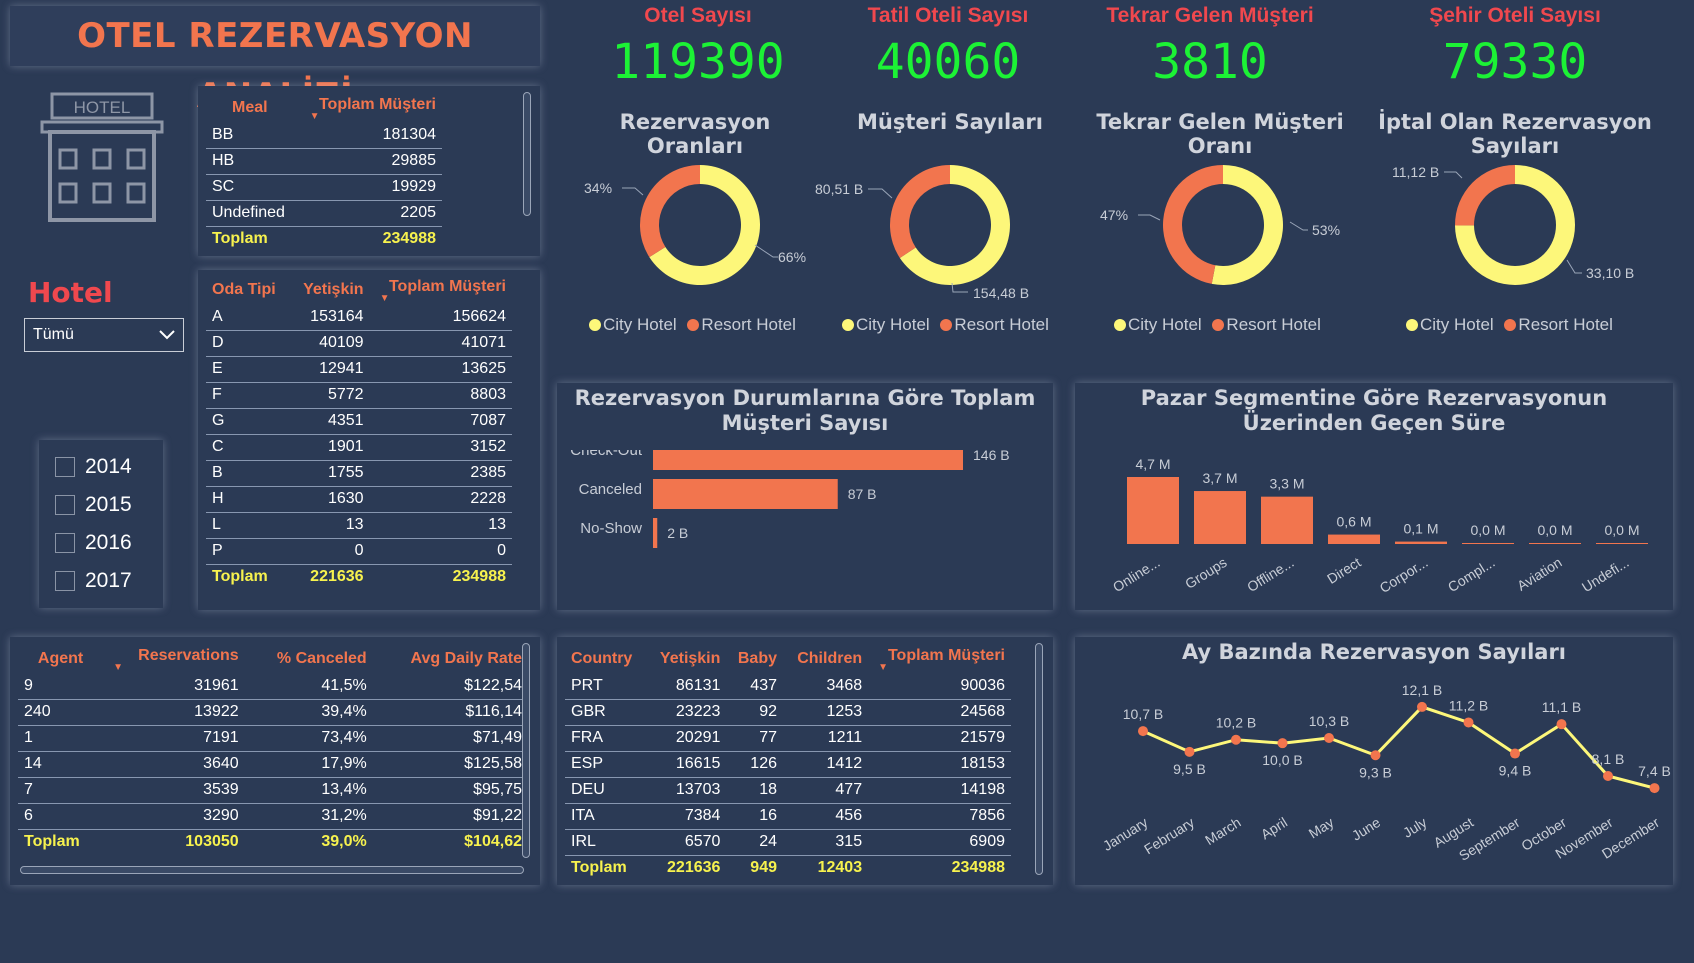 This screenshot has height=963, width=1694. Describe the element at coordinates (788, 712) in the screenshot. I see `table-row: GBR 23223 92 1253 24568` at that location.